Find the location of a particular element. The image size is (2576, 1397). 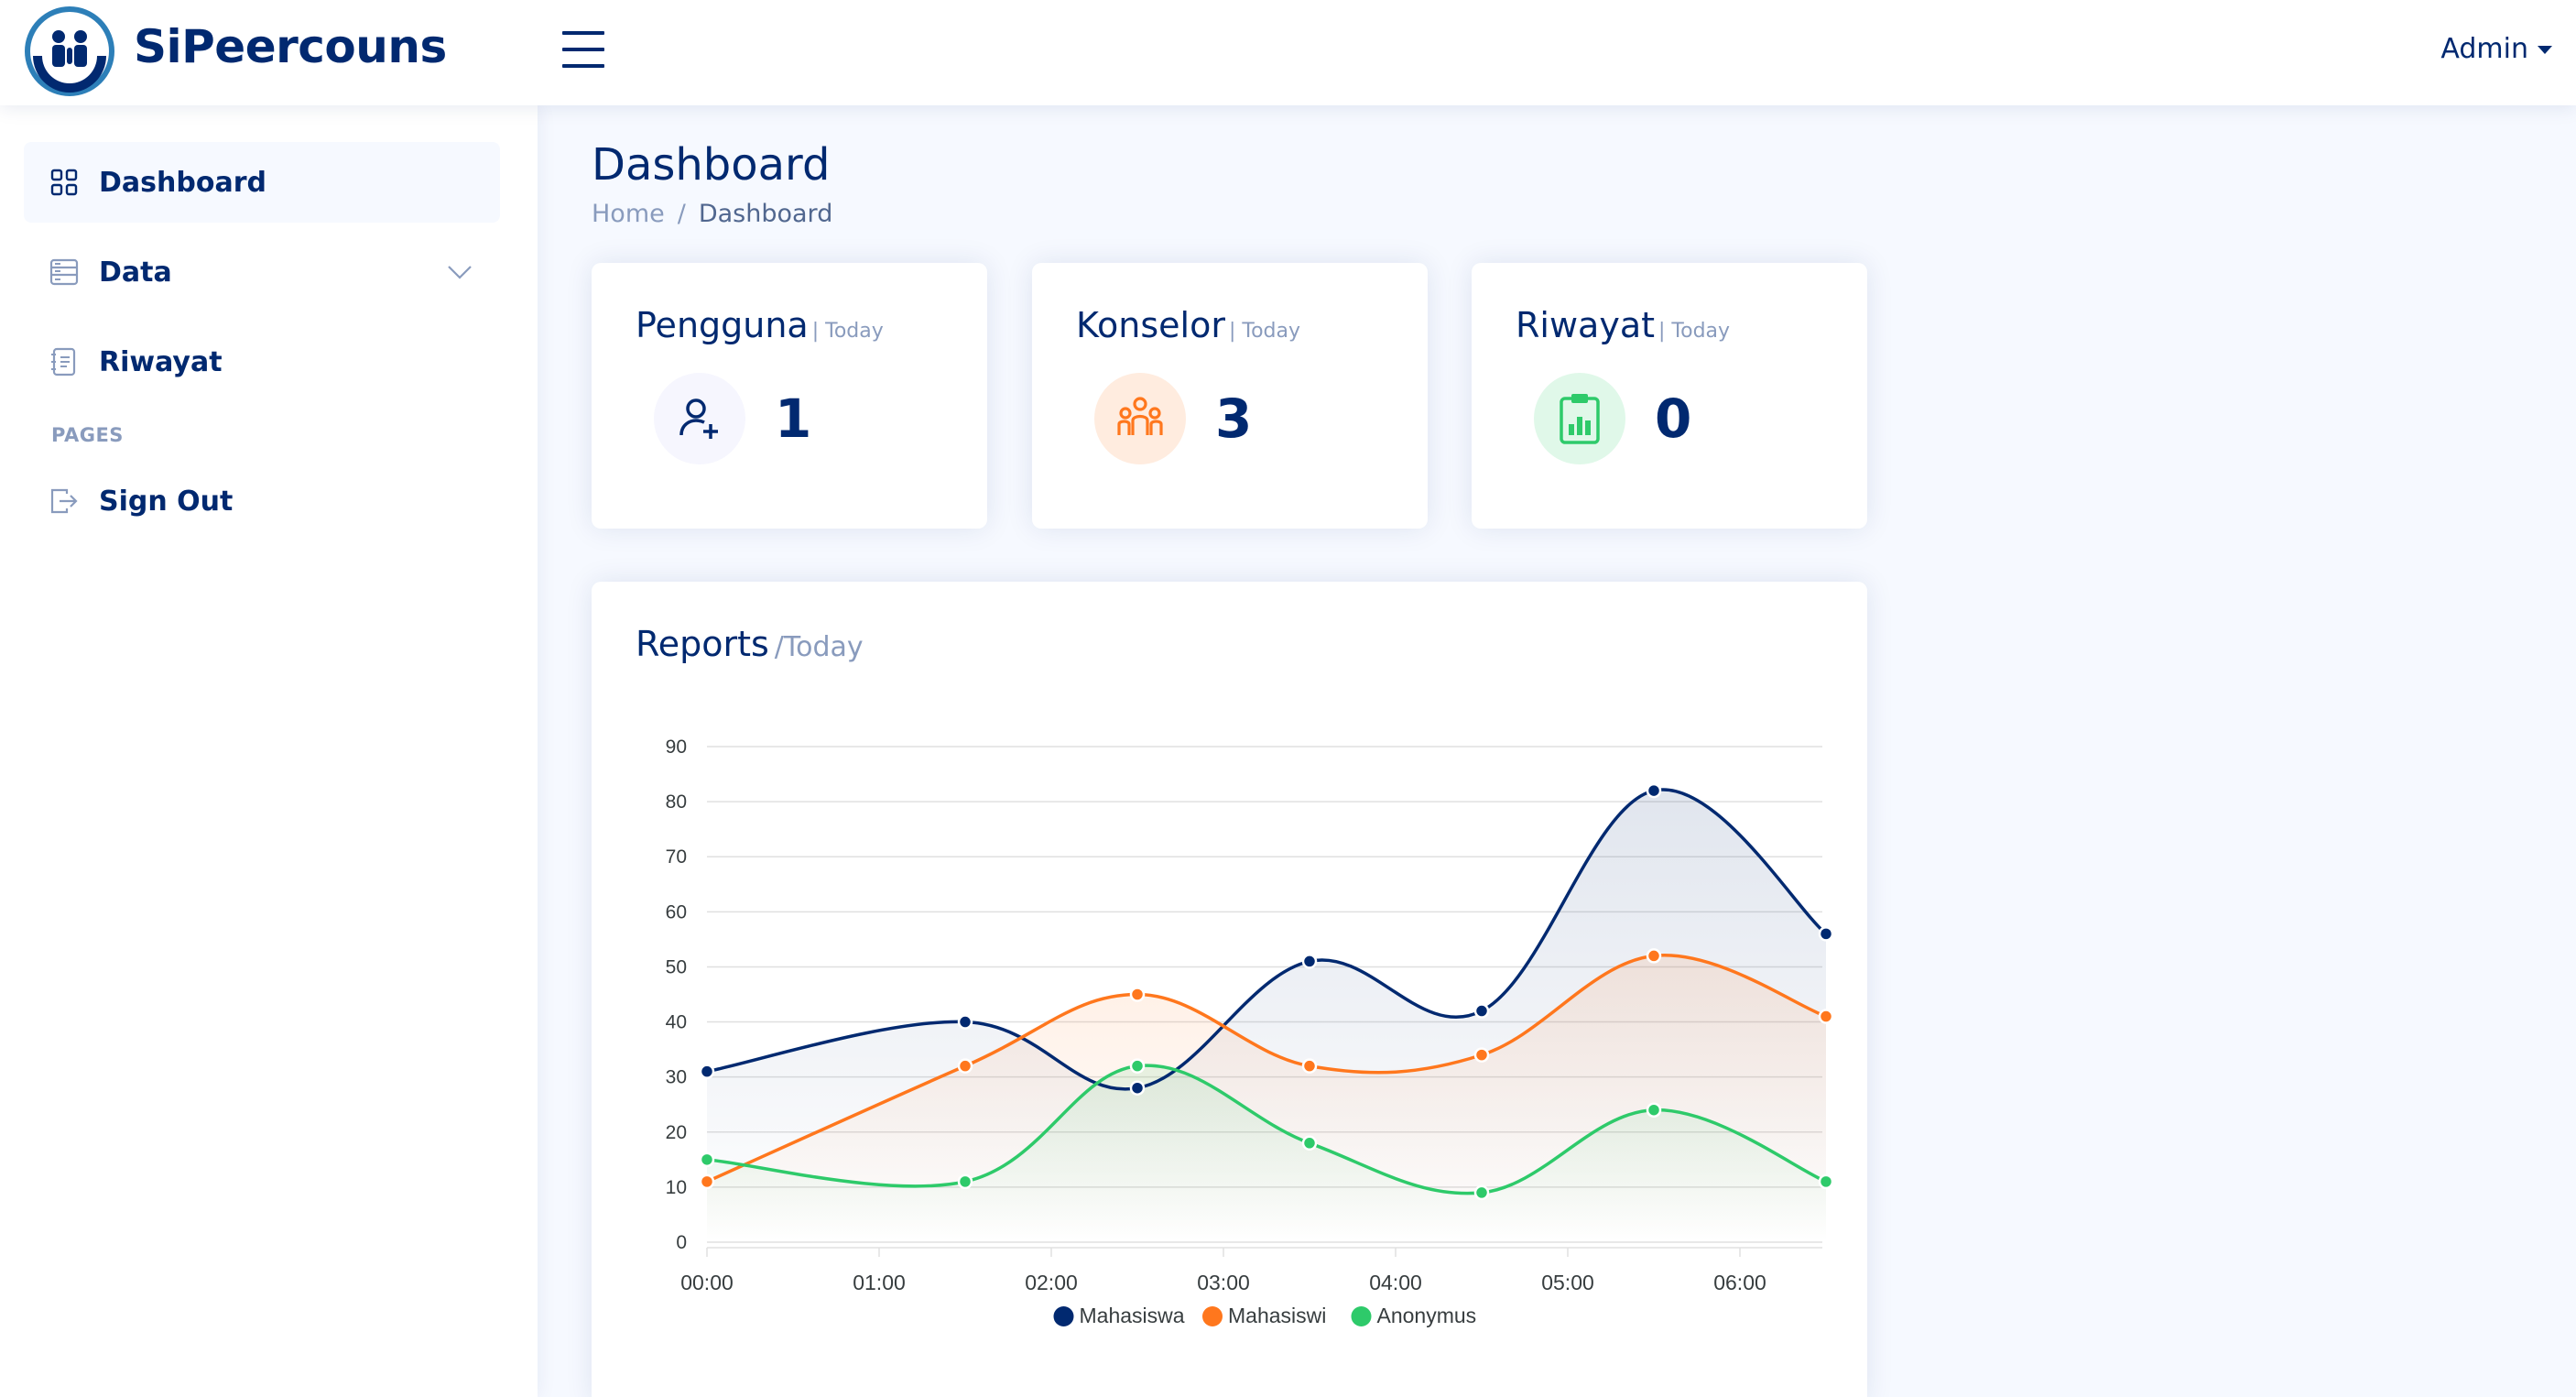

x-tick-label: 03:00 is located at coordinates (1223, 1283).